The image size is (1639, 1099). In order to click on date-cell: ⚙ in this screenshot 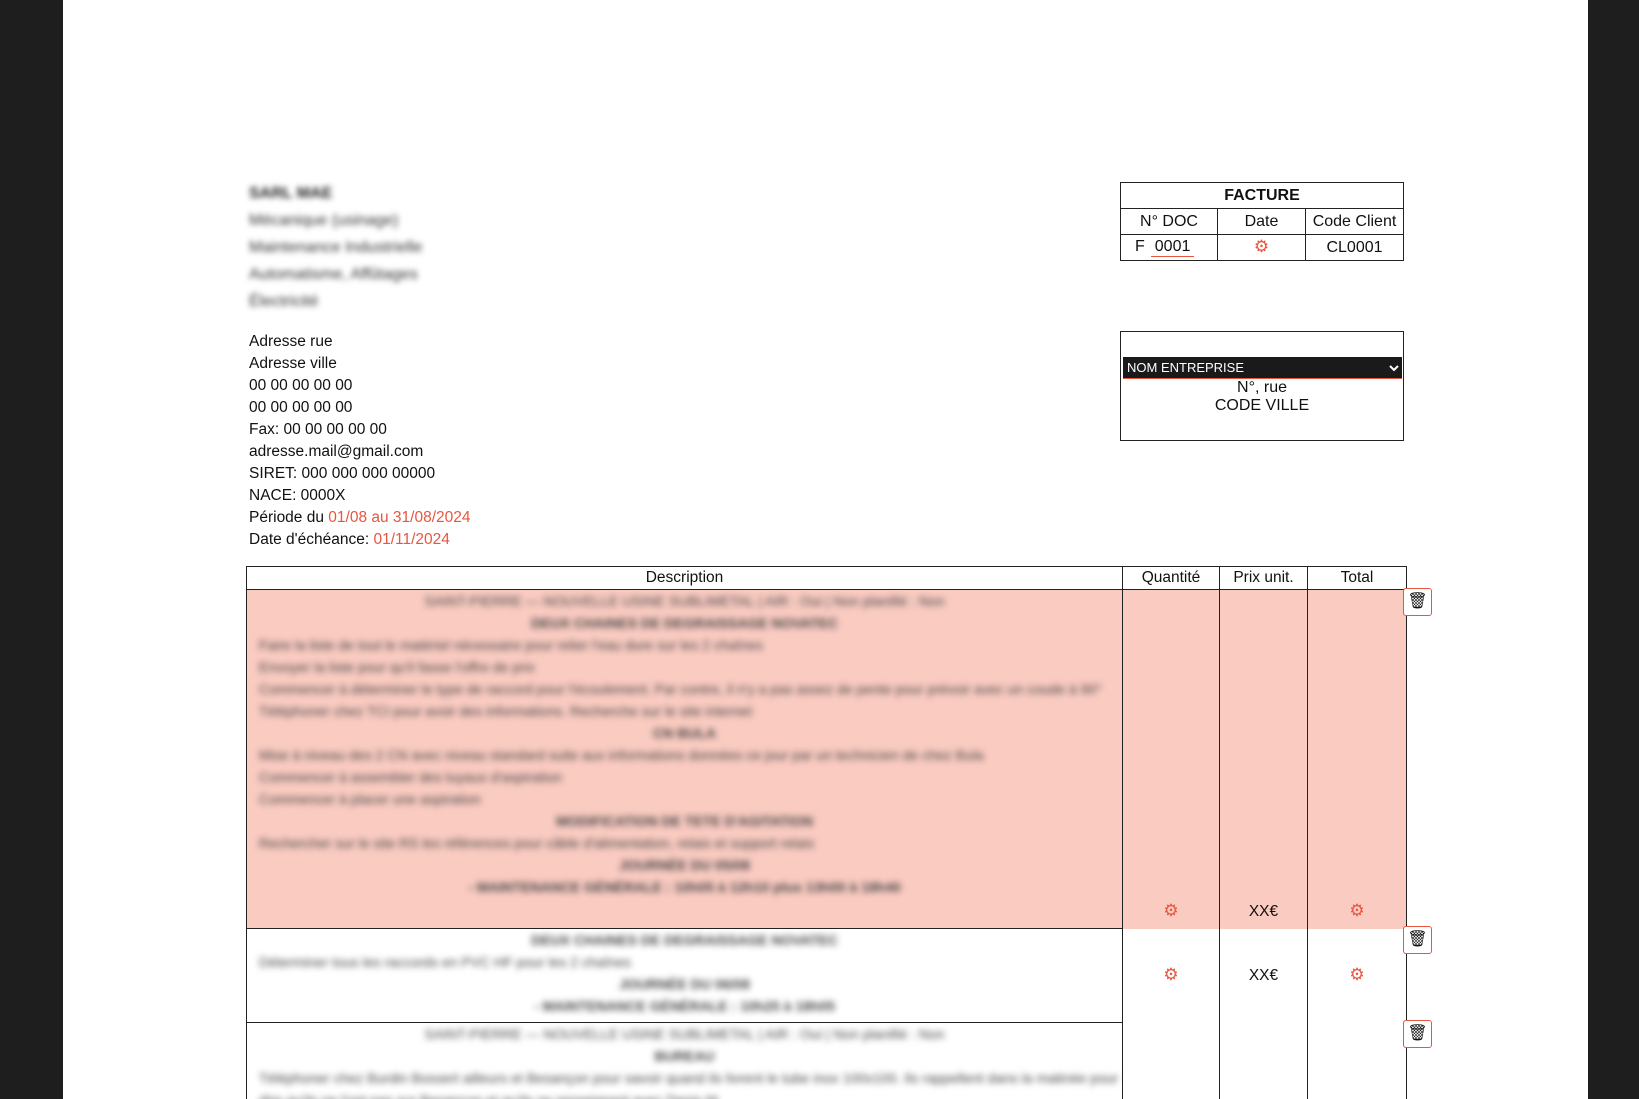, I will do `click(1261, 247)`.